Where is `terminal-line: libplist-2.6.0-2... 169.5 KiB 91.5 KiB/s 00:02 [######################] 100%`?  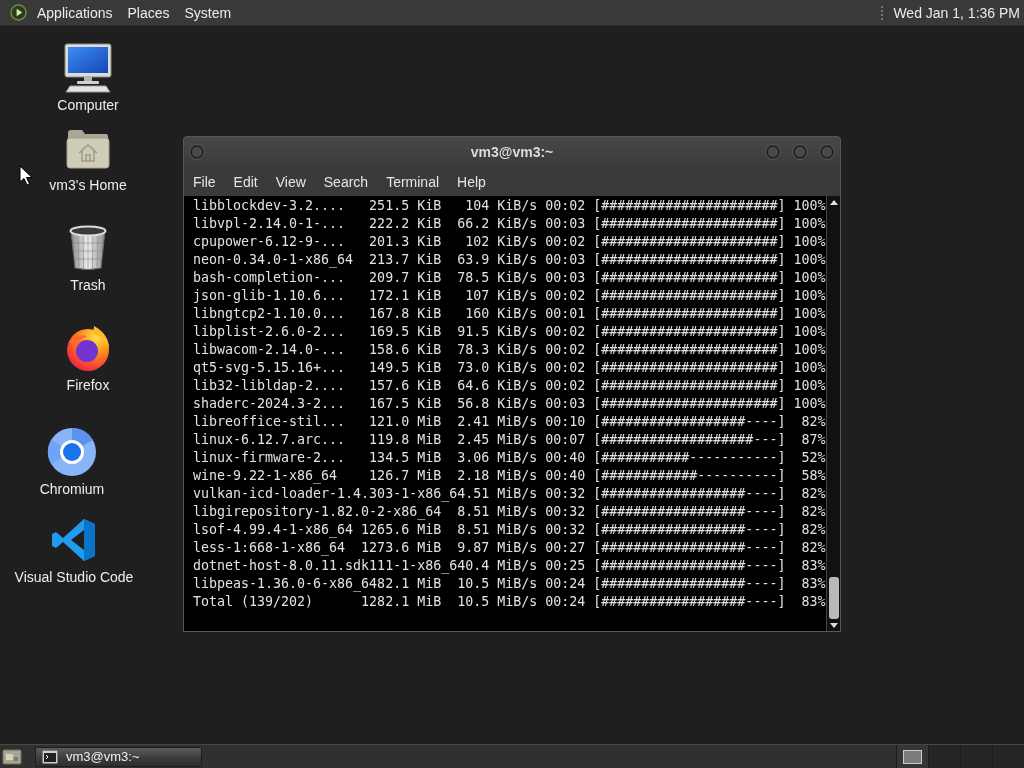 terminal-line: libplist-2.6.0-2... 169.5 KiB 91.5 KiB/s 00:02 [######################] 100% is located at coordinates (509, 332).